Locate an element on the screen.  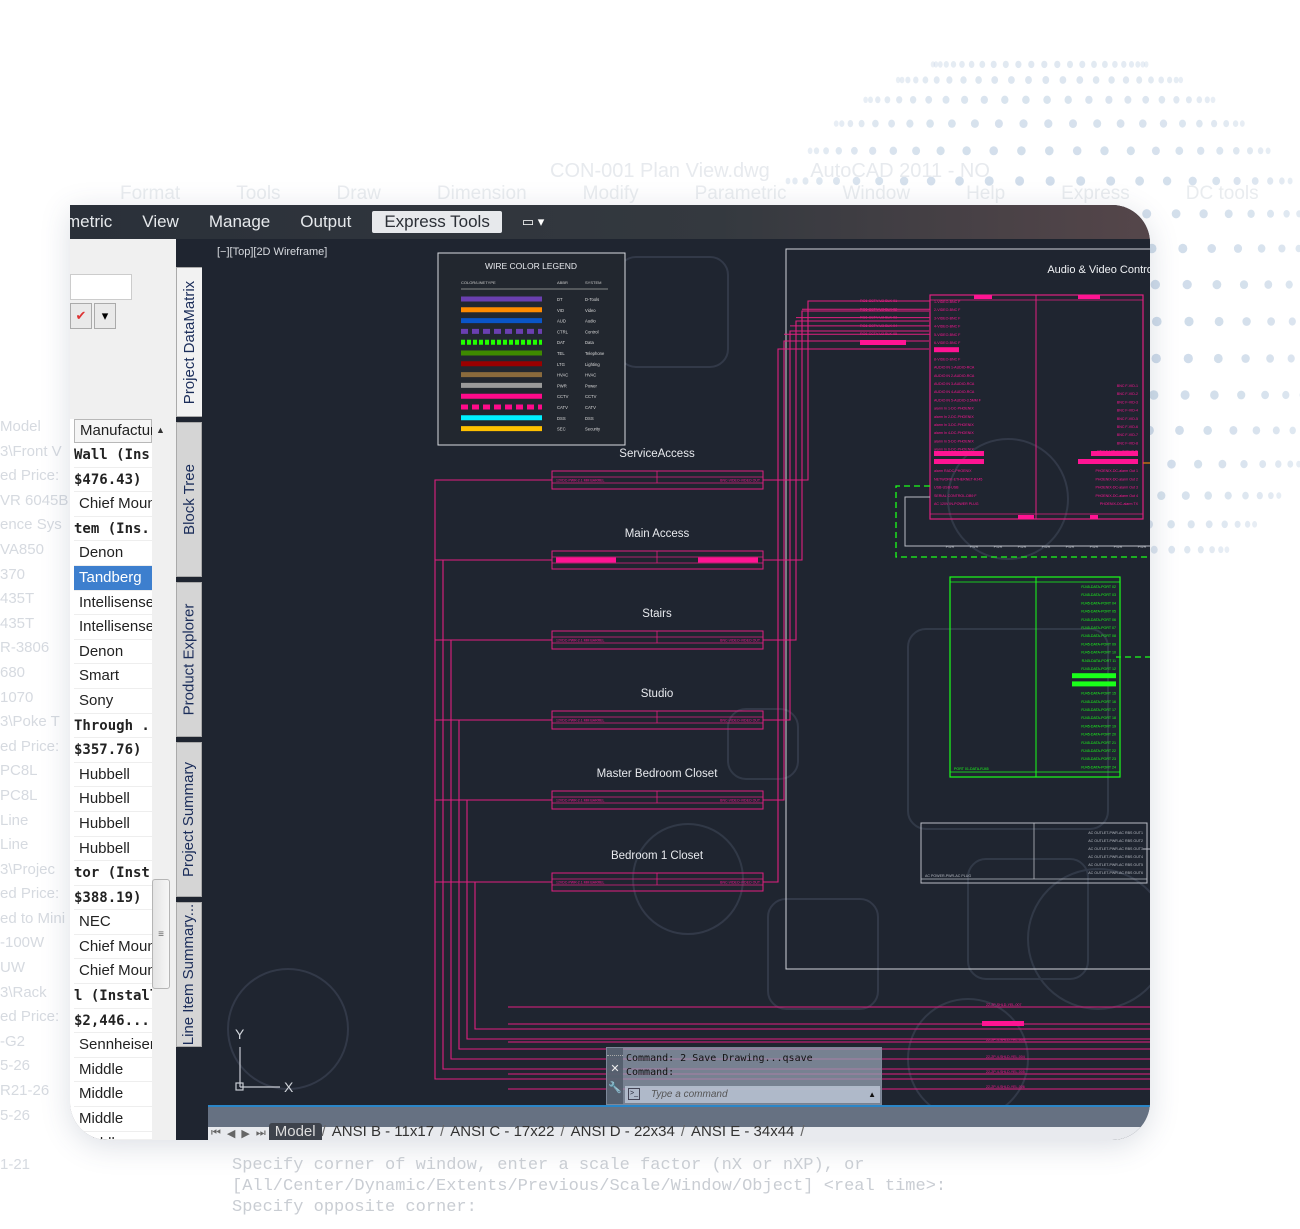
grid-row: Smart is located at coordinates (113, 676).